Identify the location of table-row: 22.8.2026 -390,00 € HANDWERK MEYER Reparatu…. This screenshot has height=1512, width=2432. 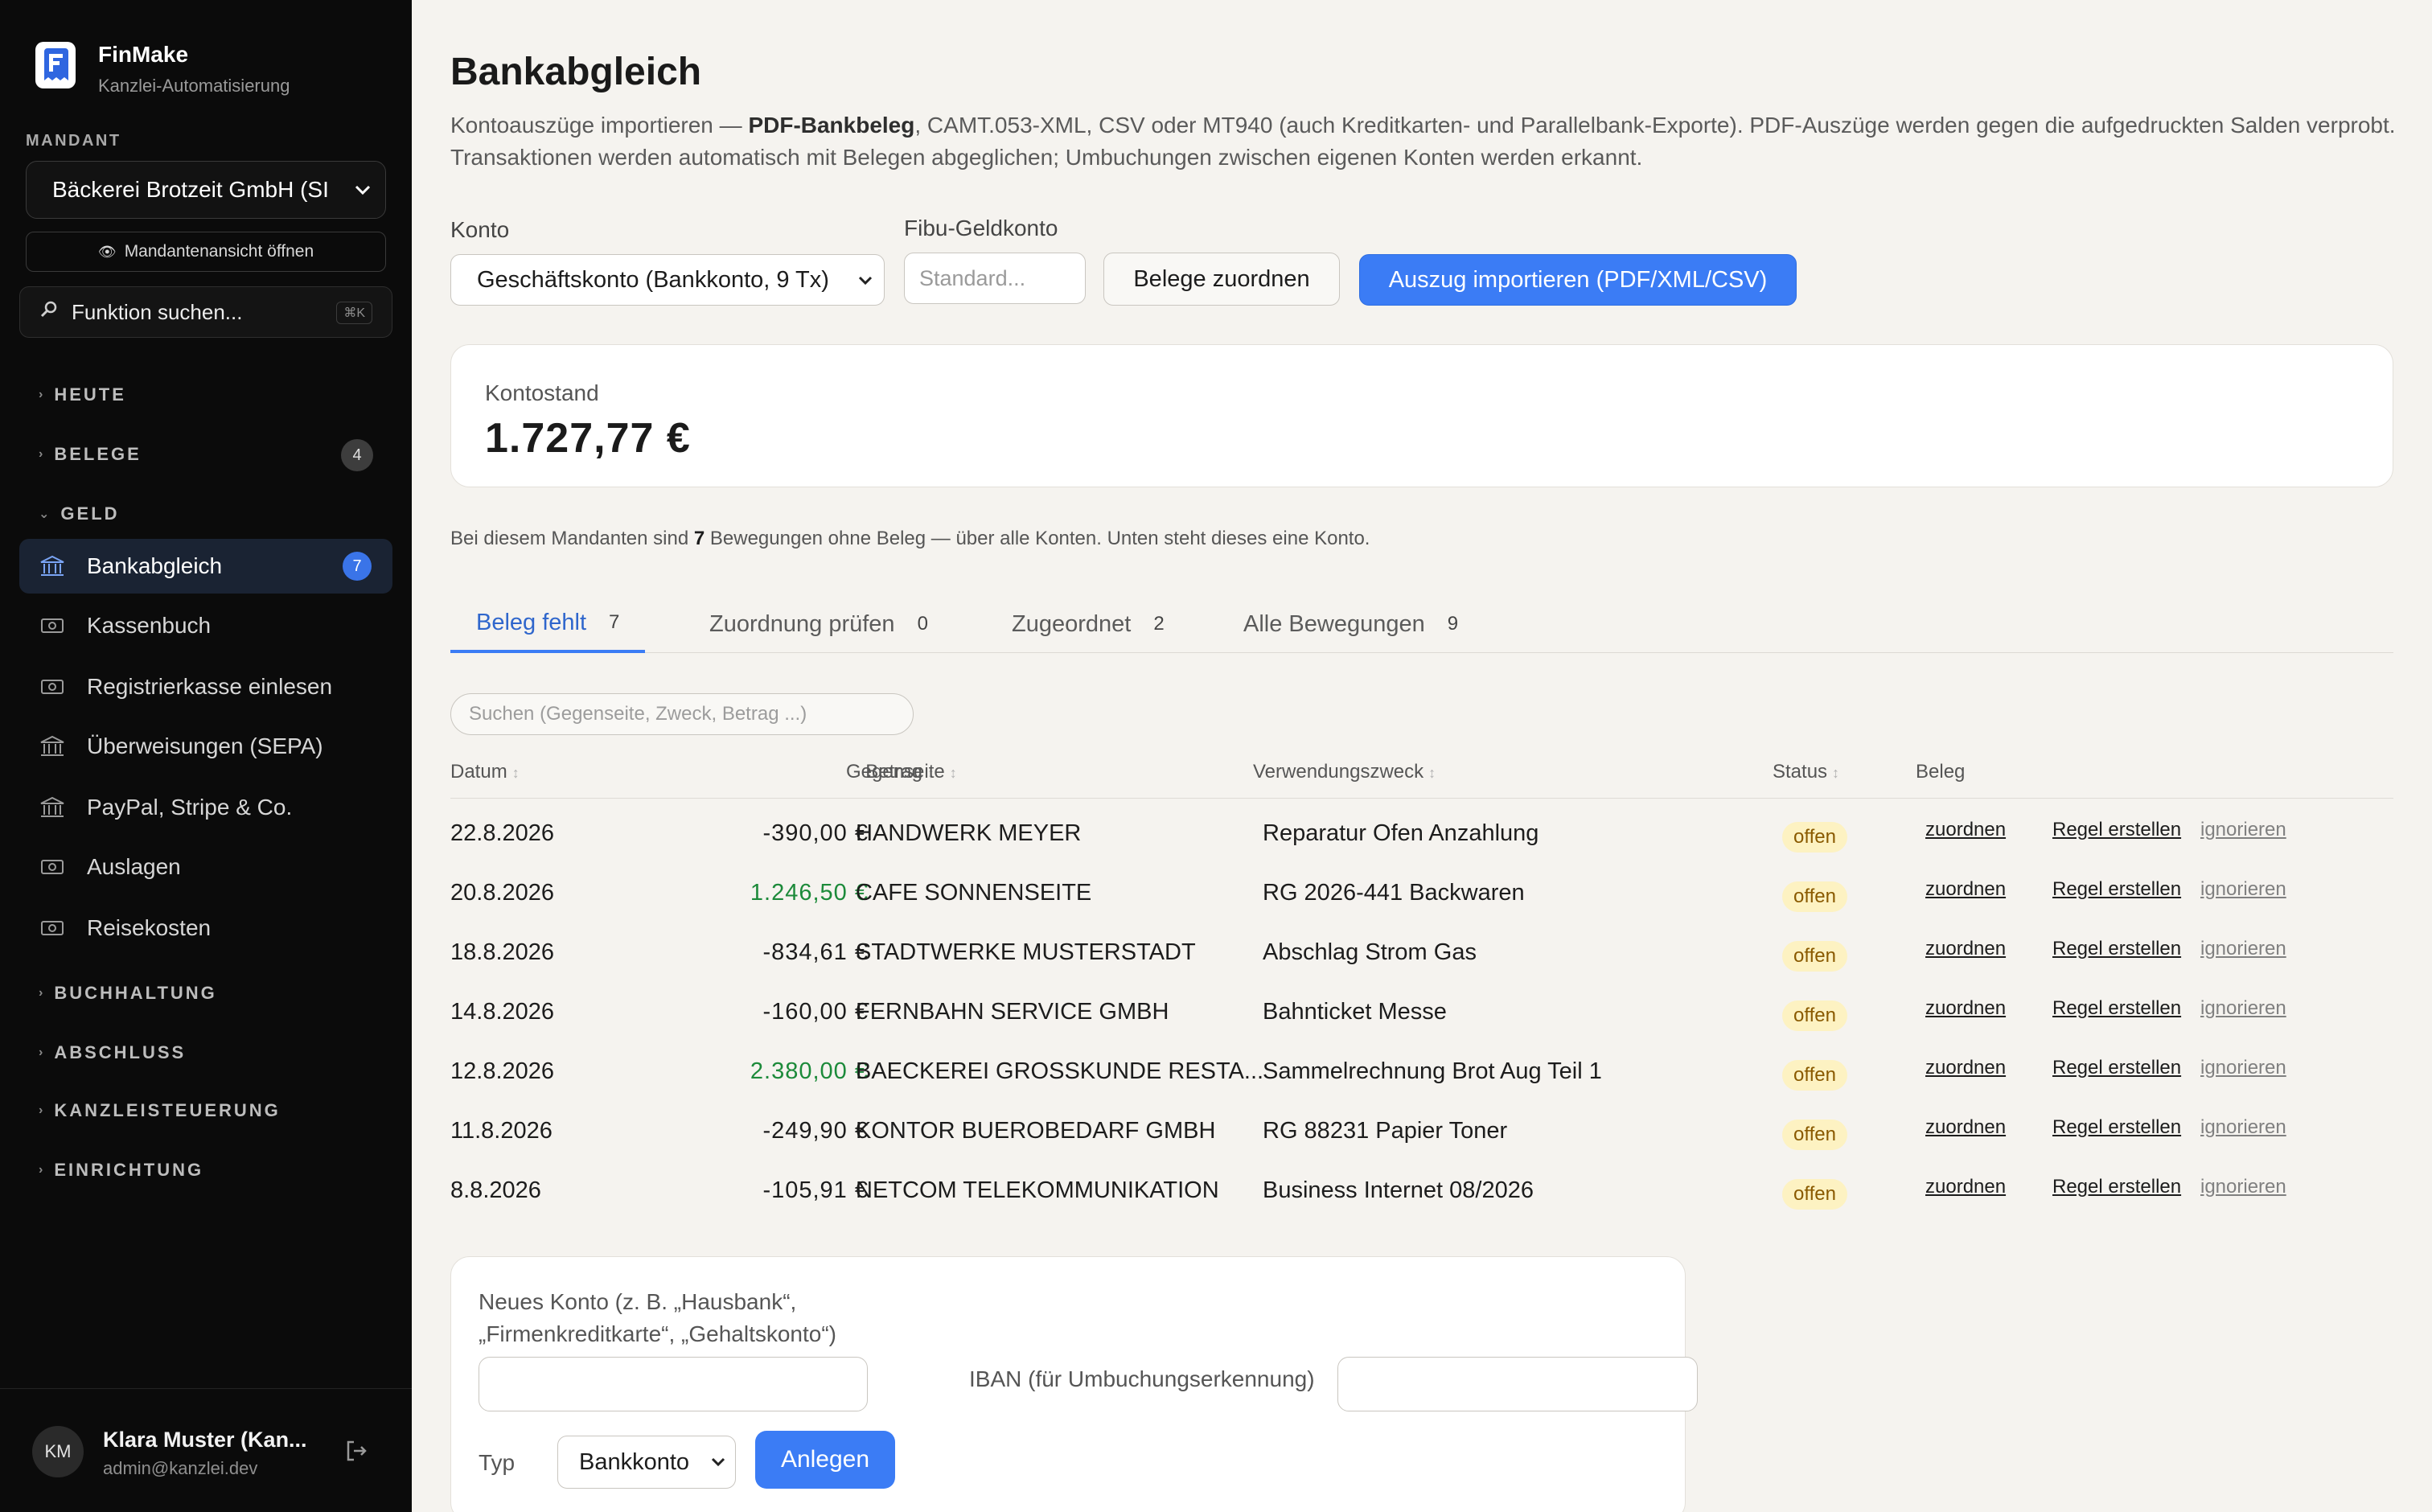
(1421, 834).